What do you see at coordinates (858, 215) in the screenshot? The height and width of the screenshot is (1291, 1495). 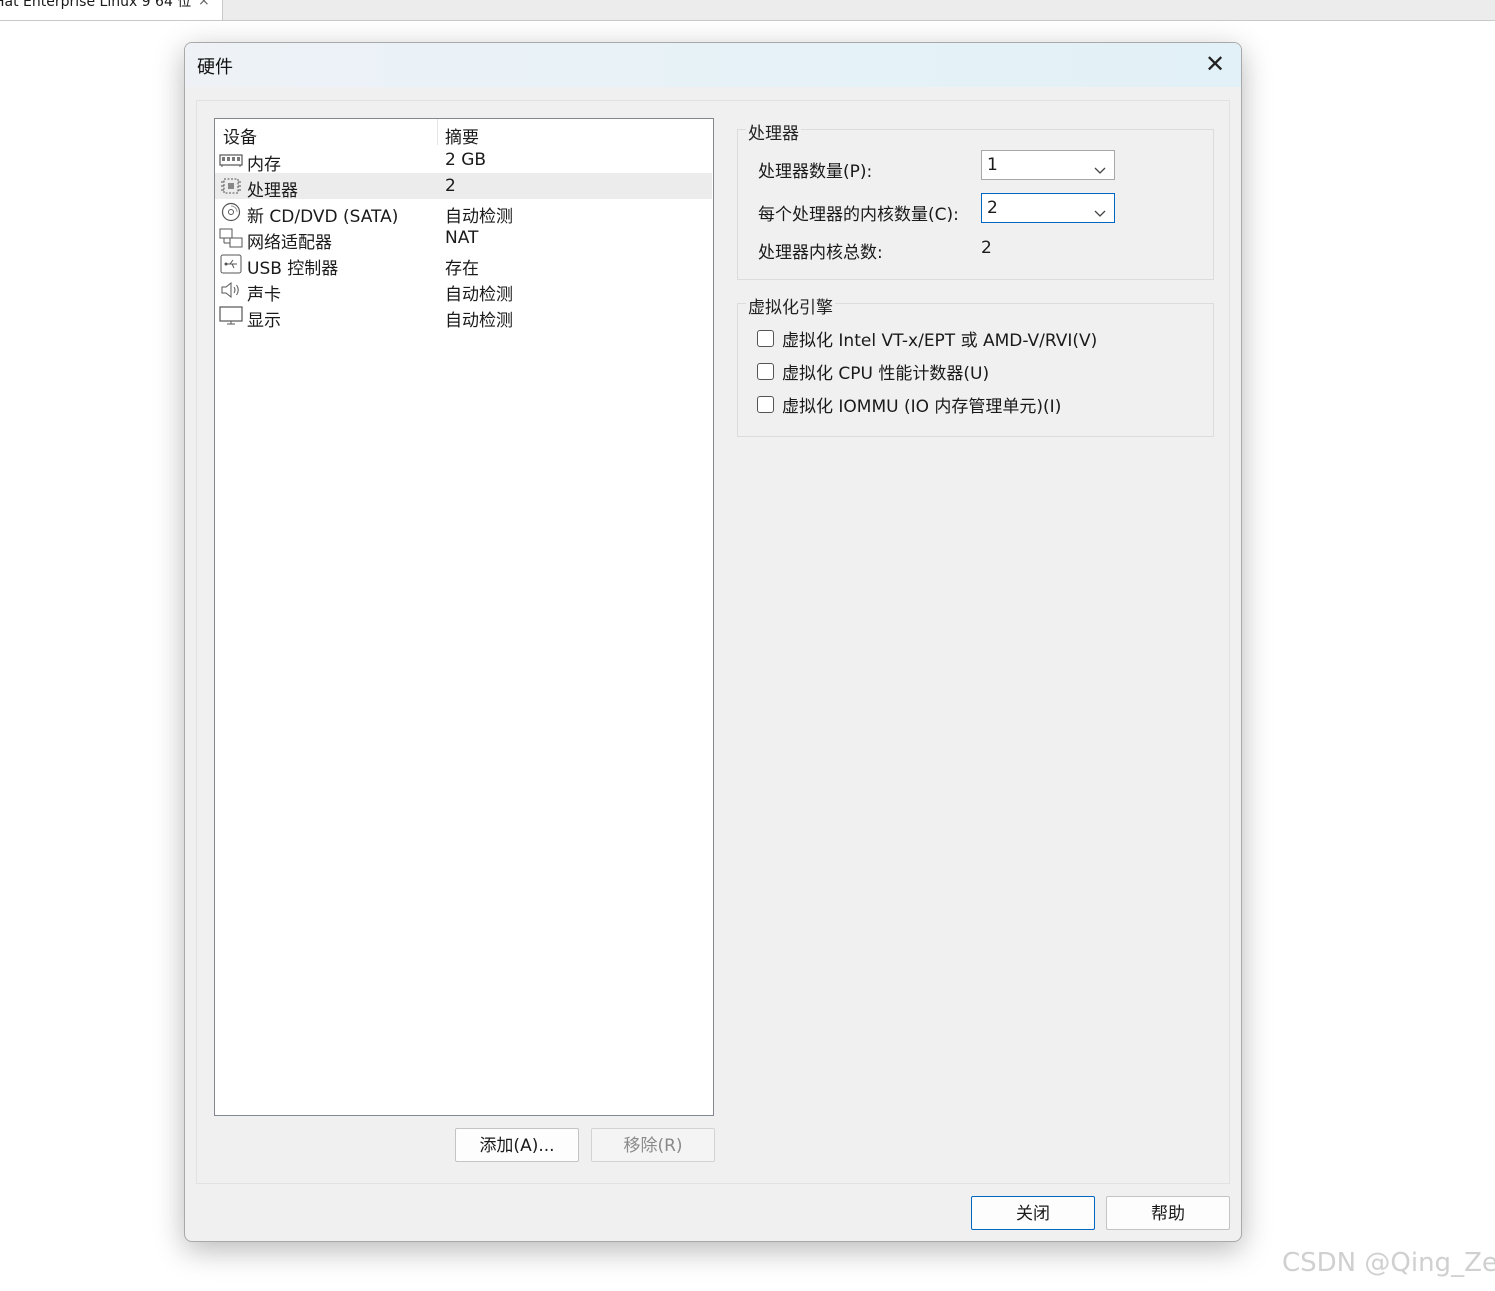 I see `cores-per-processor-label: 每个处理器的内核数量(C):` at bounding box center [858, 215].